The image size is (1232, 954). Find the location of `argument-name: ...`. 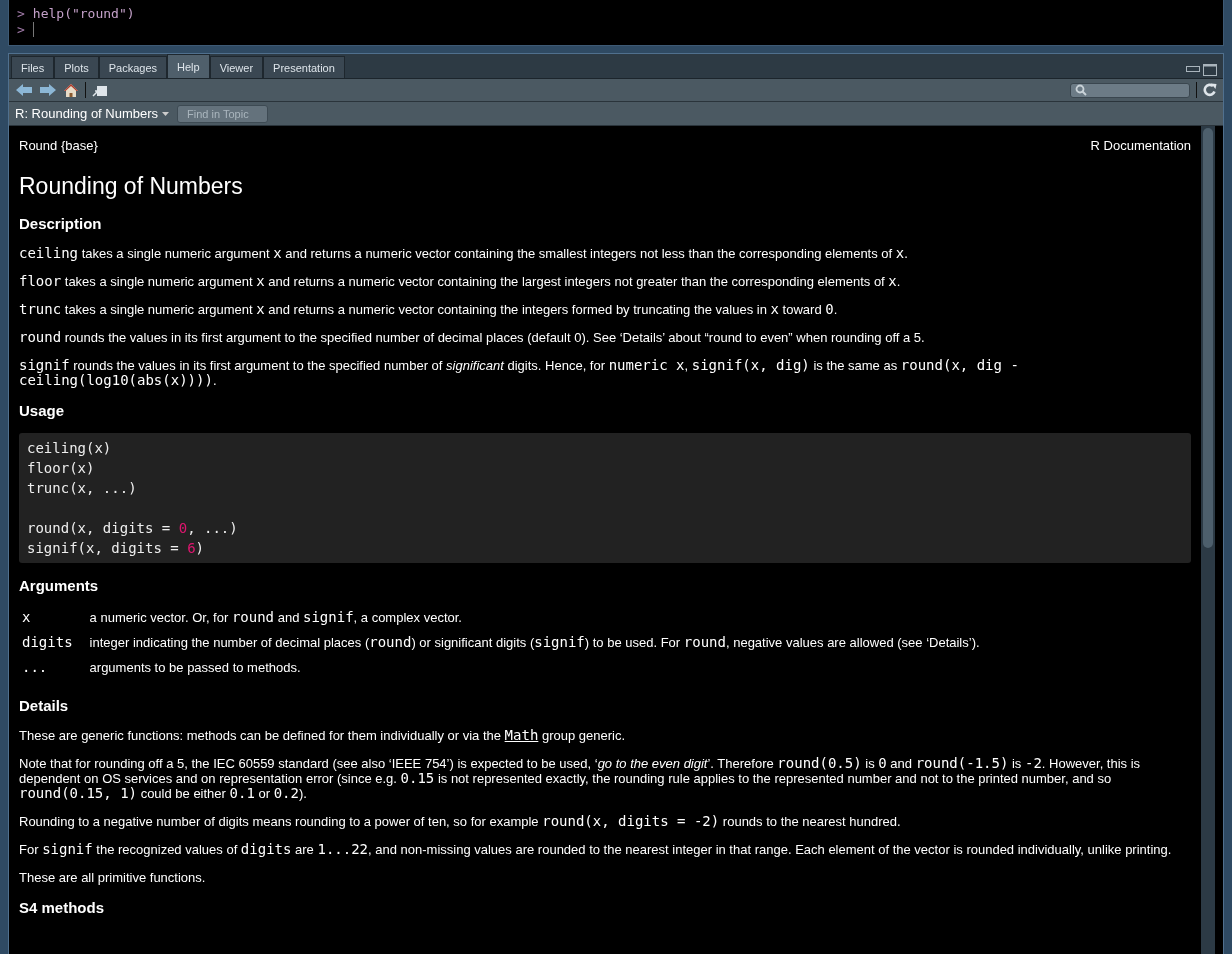

argument-name: ... is located at coordinates (35, 667).